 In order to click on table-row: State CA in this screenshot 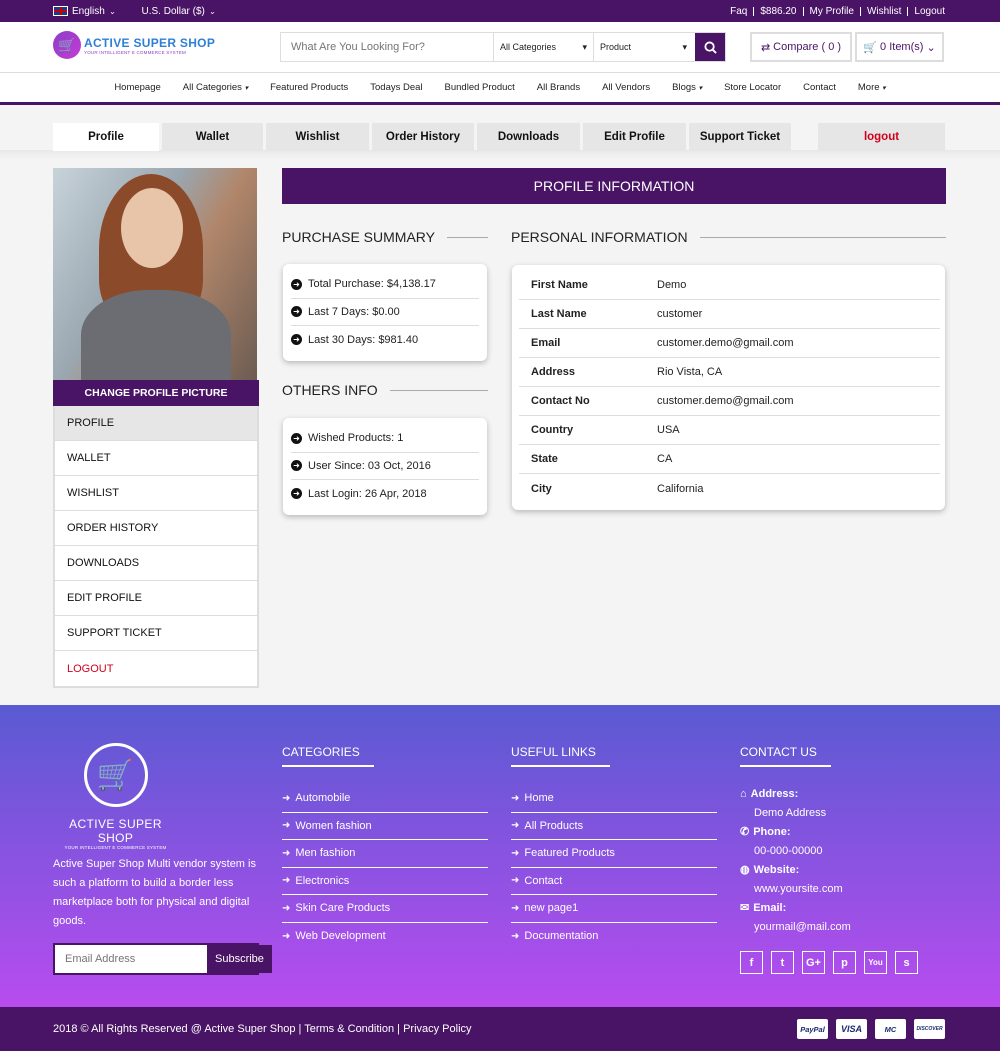, I will do `click(729, 459)`.